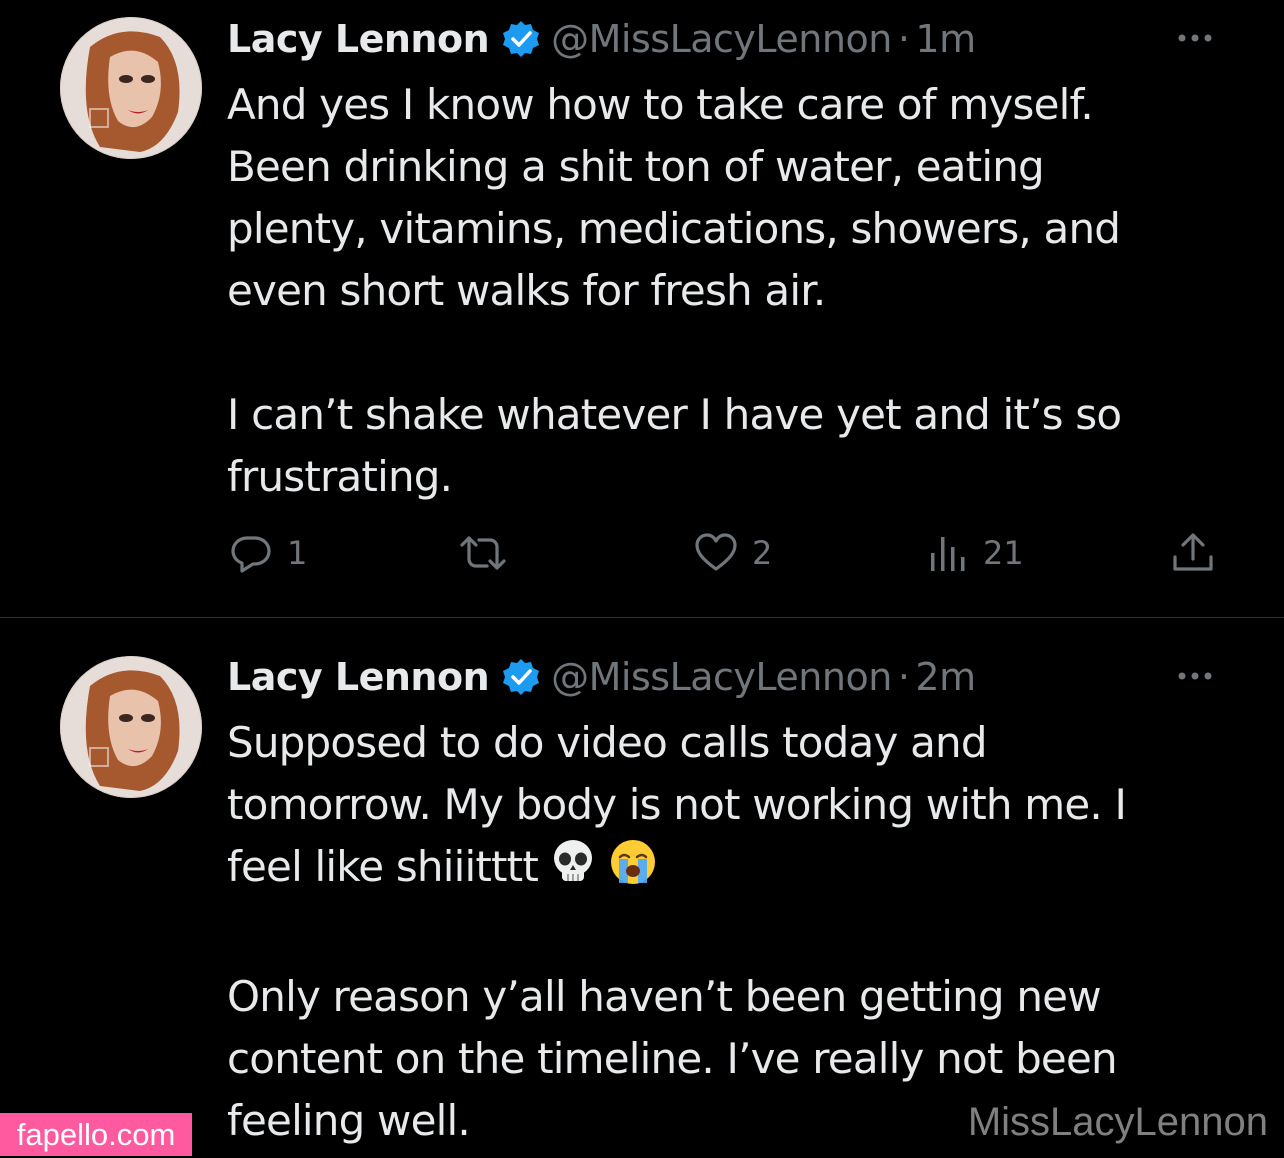 The width and height of the screenshot is (1284, 1158). I want to click on retweet-icon, so click(483, 553).